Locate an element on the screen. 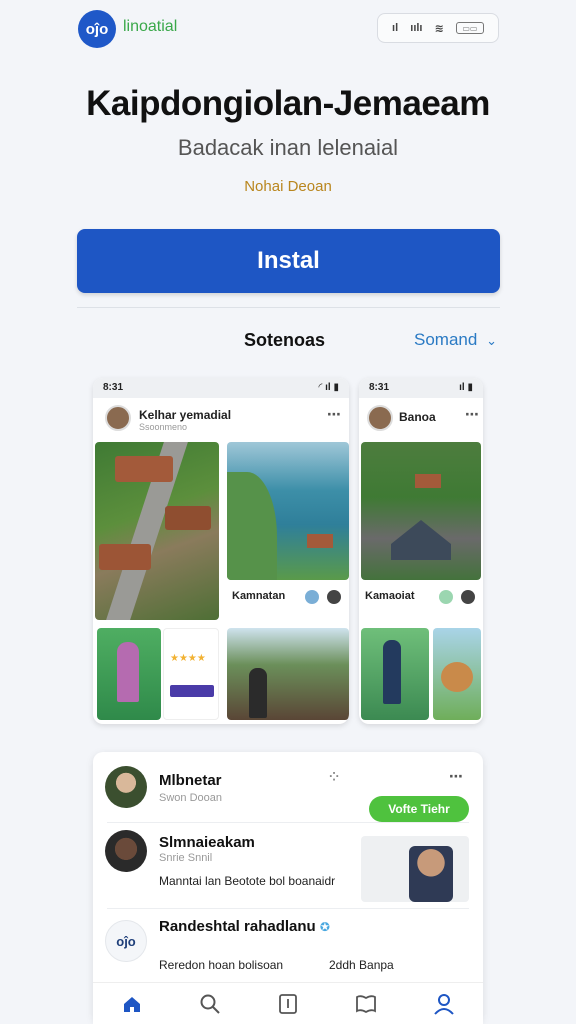  home-icon is located at coordinates (132, 1004).